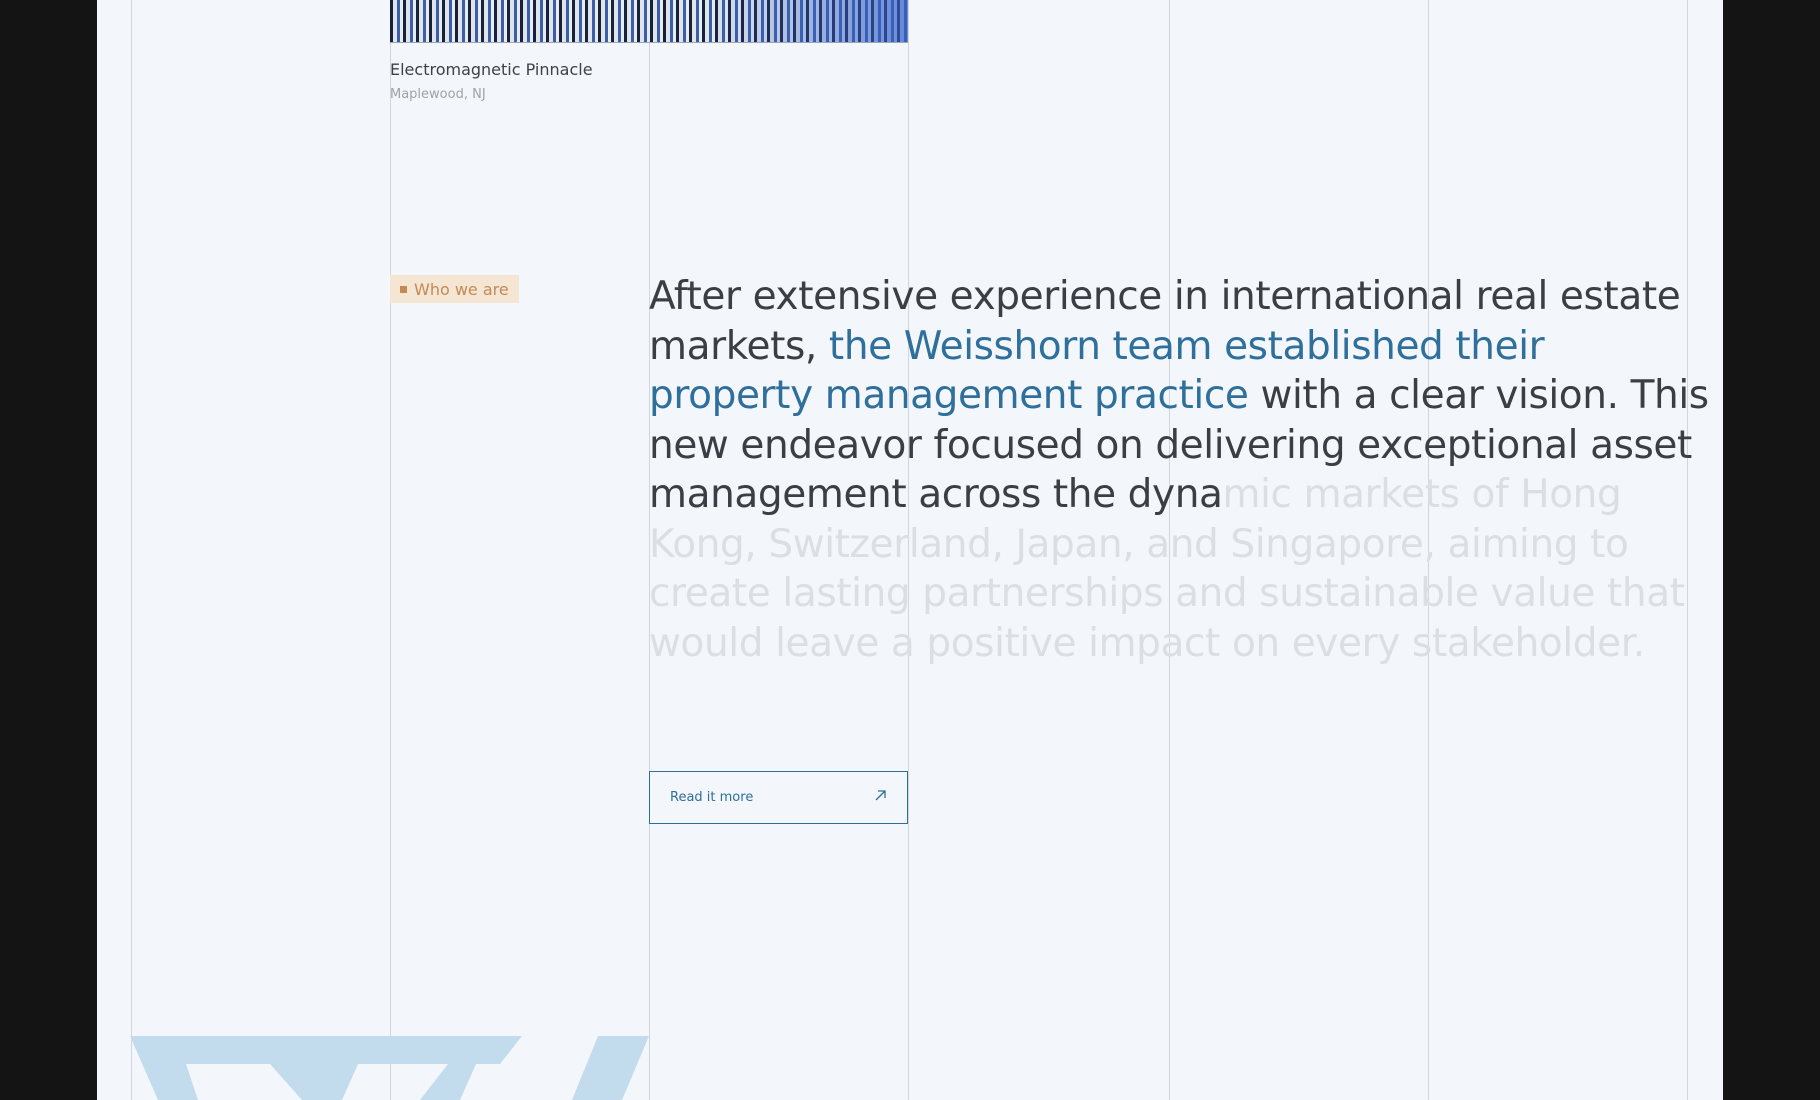  What do you see at coordinates (649, 21) in the screenshot?
I see `project-image` at bounding box center [649, 21].